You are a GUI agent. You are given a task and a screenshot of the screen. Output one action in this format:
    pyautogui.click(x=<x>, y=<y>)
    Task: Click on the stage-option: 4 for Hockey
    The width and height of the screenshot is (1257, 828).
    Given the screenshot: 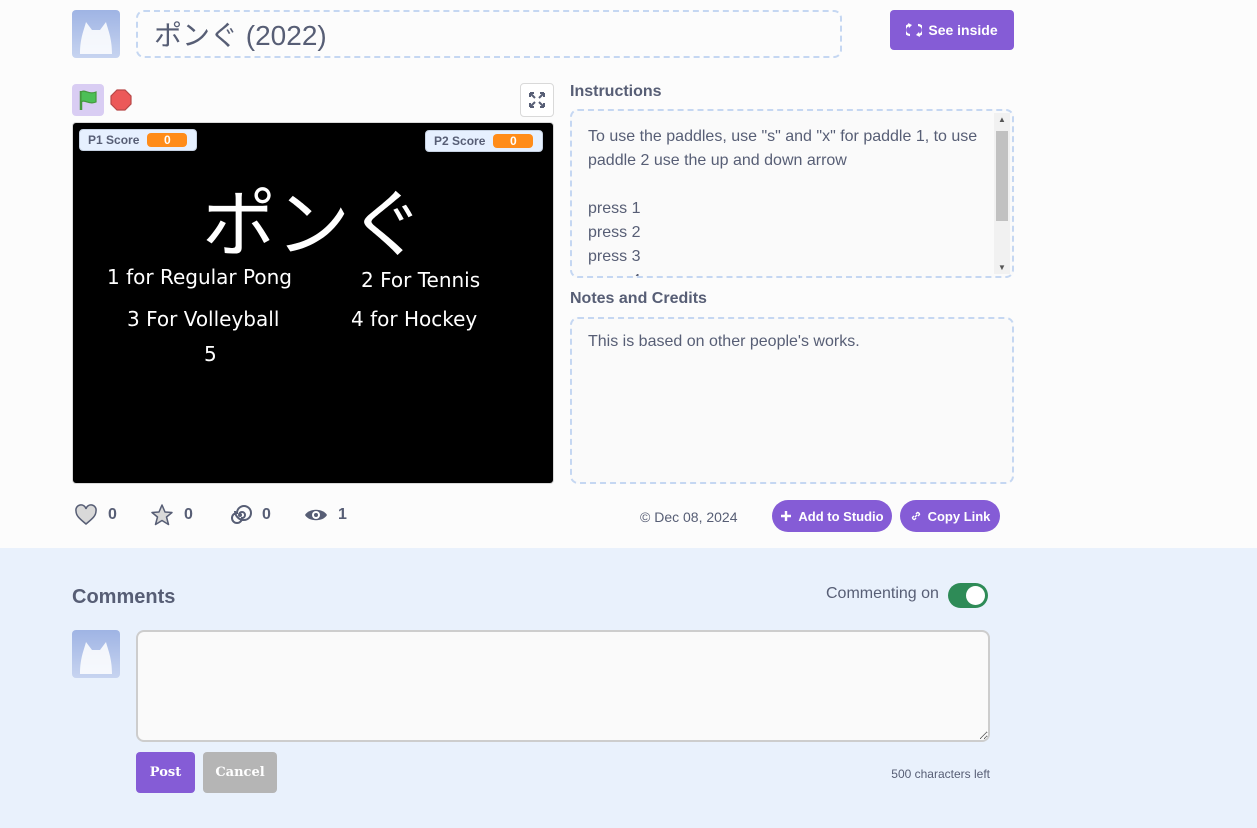 What is the action you would take?
    pyautogui.click(x=414, y=319)
    